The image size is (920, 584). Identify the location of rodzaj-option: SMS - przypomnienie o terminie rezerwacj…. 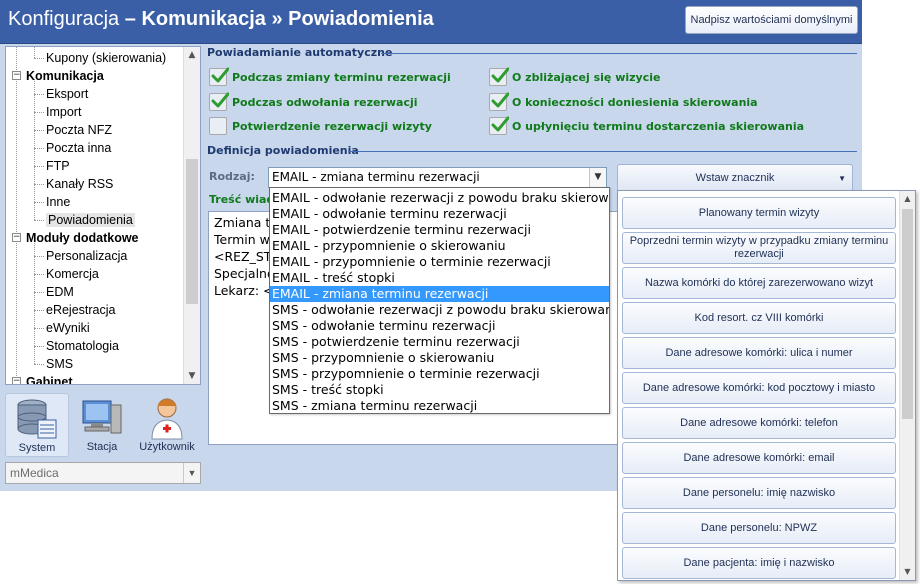
(439, 374).